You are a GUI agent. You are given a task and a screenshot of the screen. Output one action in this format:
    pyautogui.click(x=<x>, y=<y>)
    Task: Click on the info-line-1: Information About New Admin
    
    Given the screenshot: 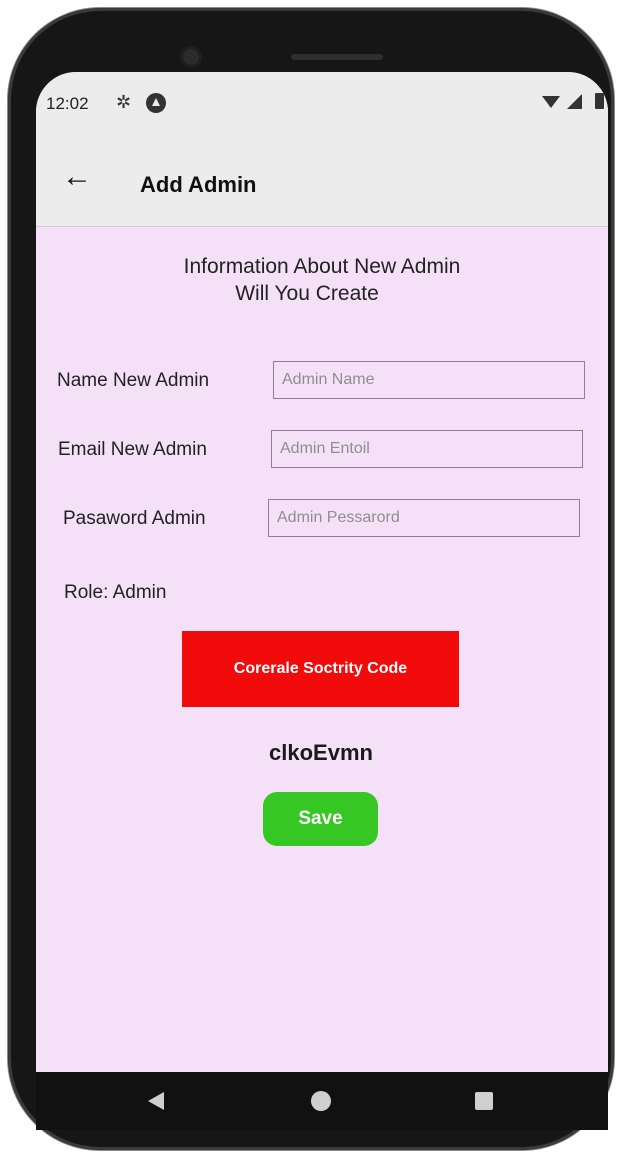 What is the action you would take?
    pyautogui.click(x=322, y=266)
    